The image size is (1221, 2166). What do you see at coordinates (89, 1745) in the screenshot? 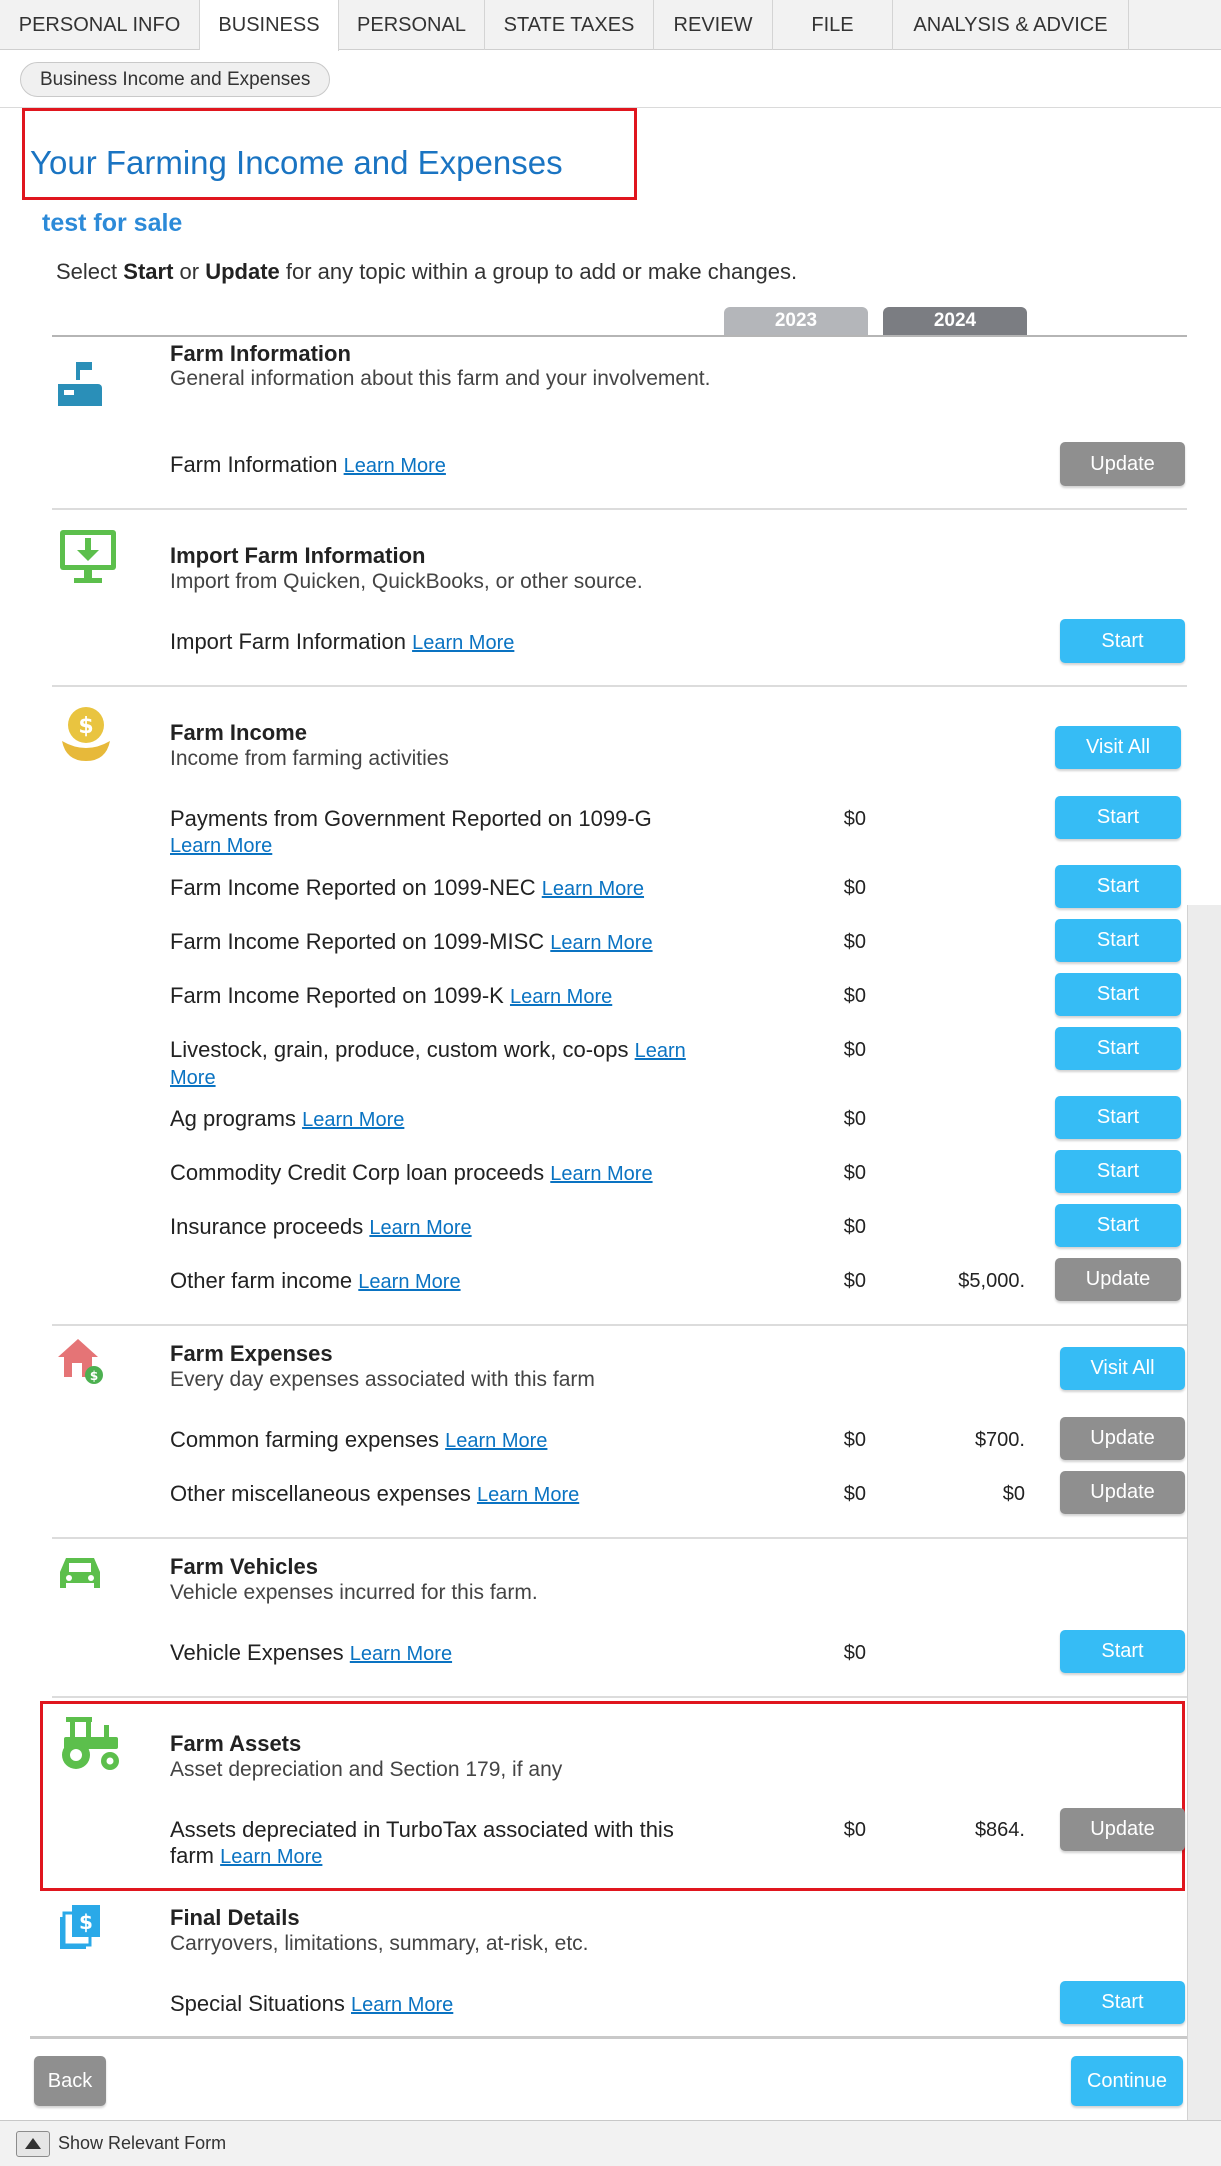
I see `tractor-icon` at bounding box center [89, 1745].